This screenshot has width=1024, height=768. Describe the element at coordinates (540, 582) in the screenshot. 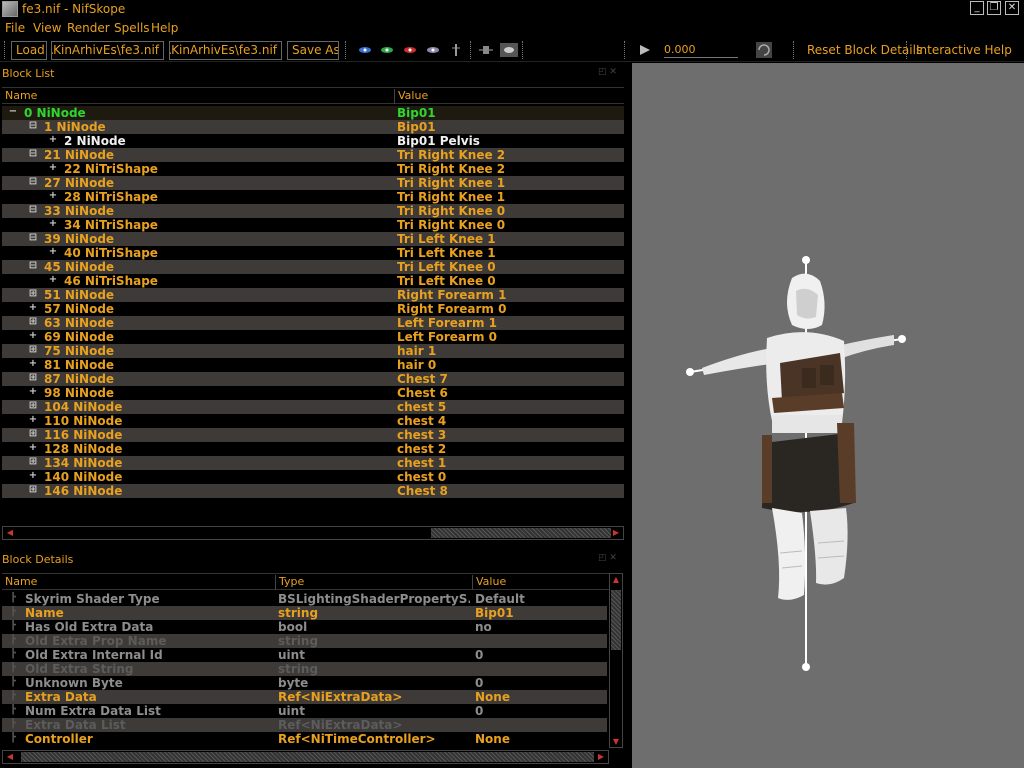

I see `details-col-value: Value` at that location.